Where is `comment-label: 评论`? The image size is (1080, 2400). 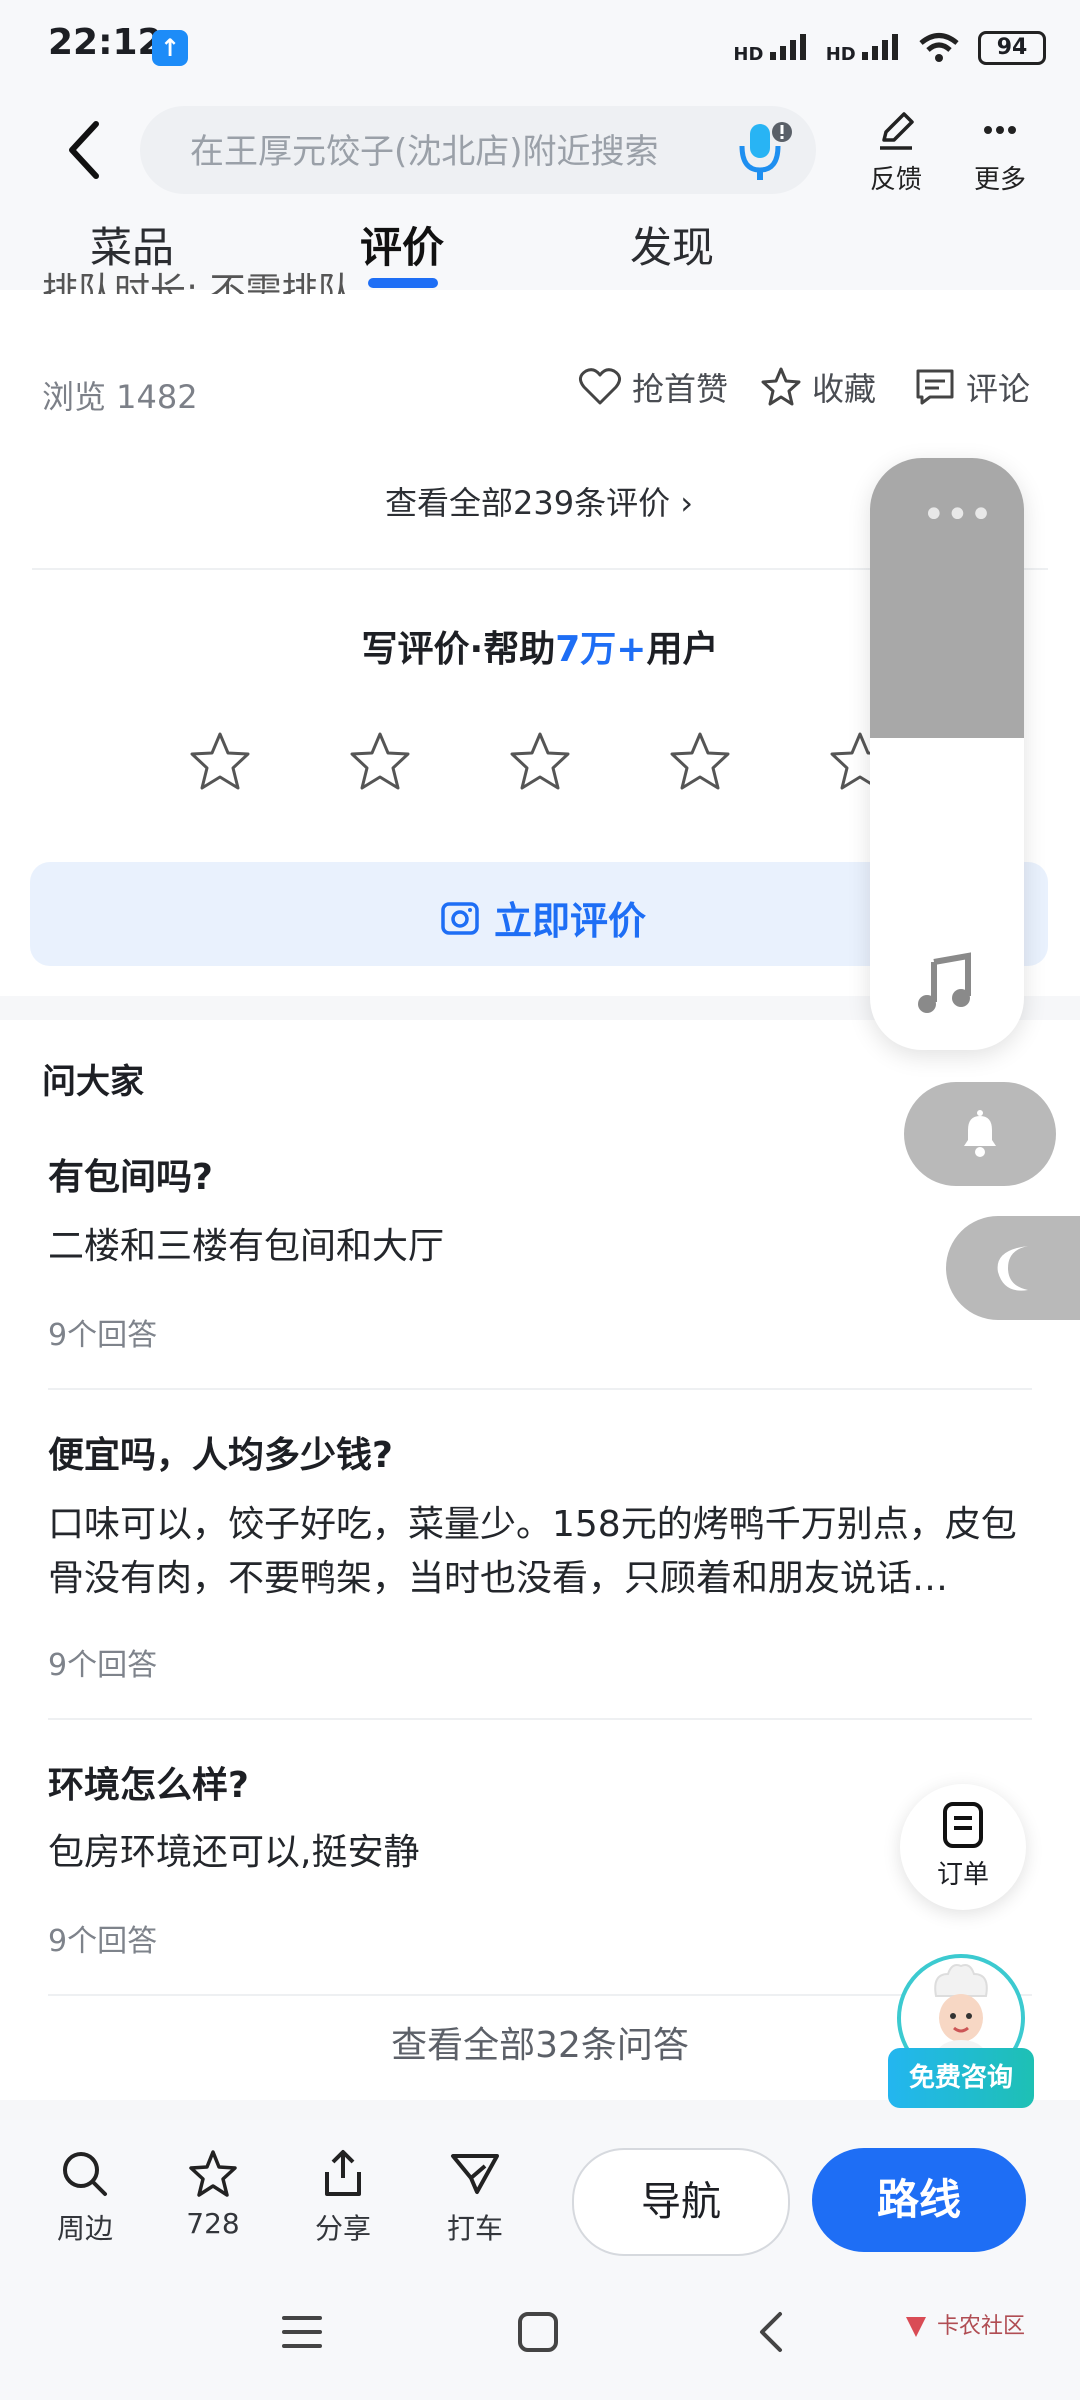 comment-label: 评论 is located at coordinates (998, 389).